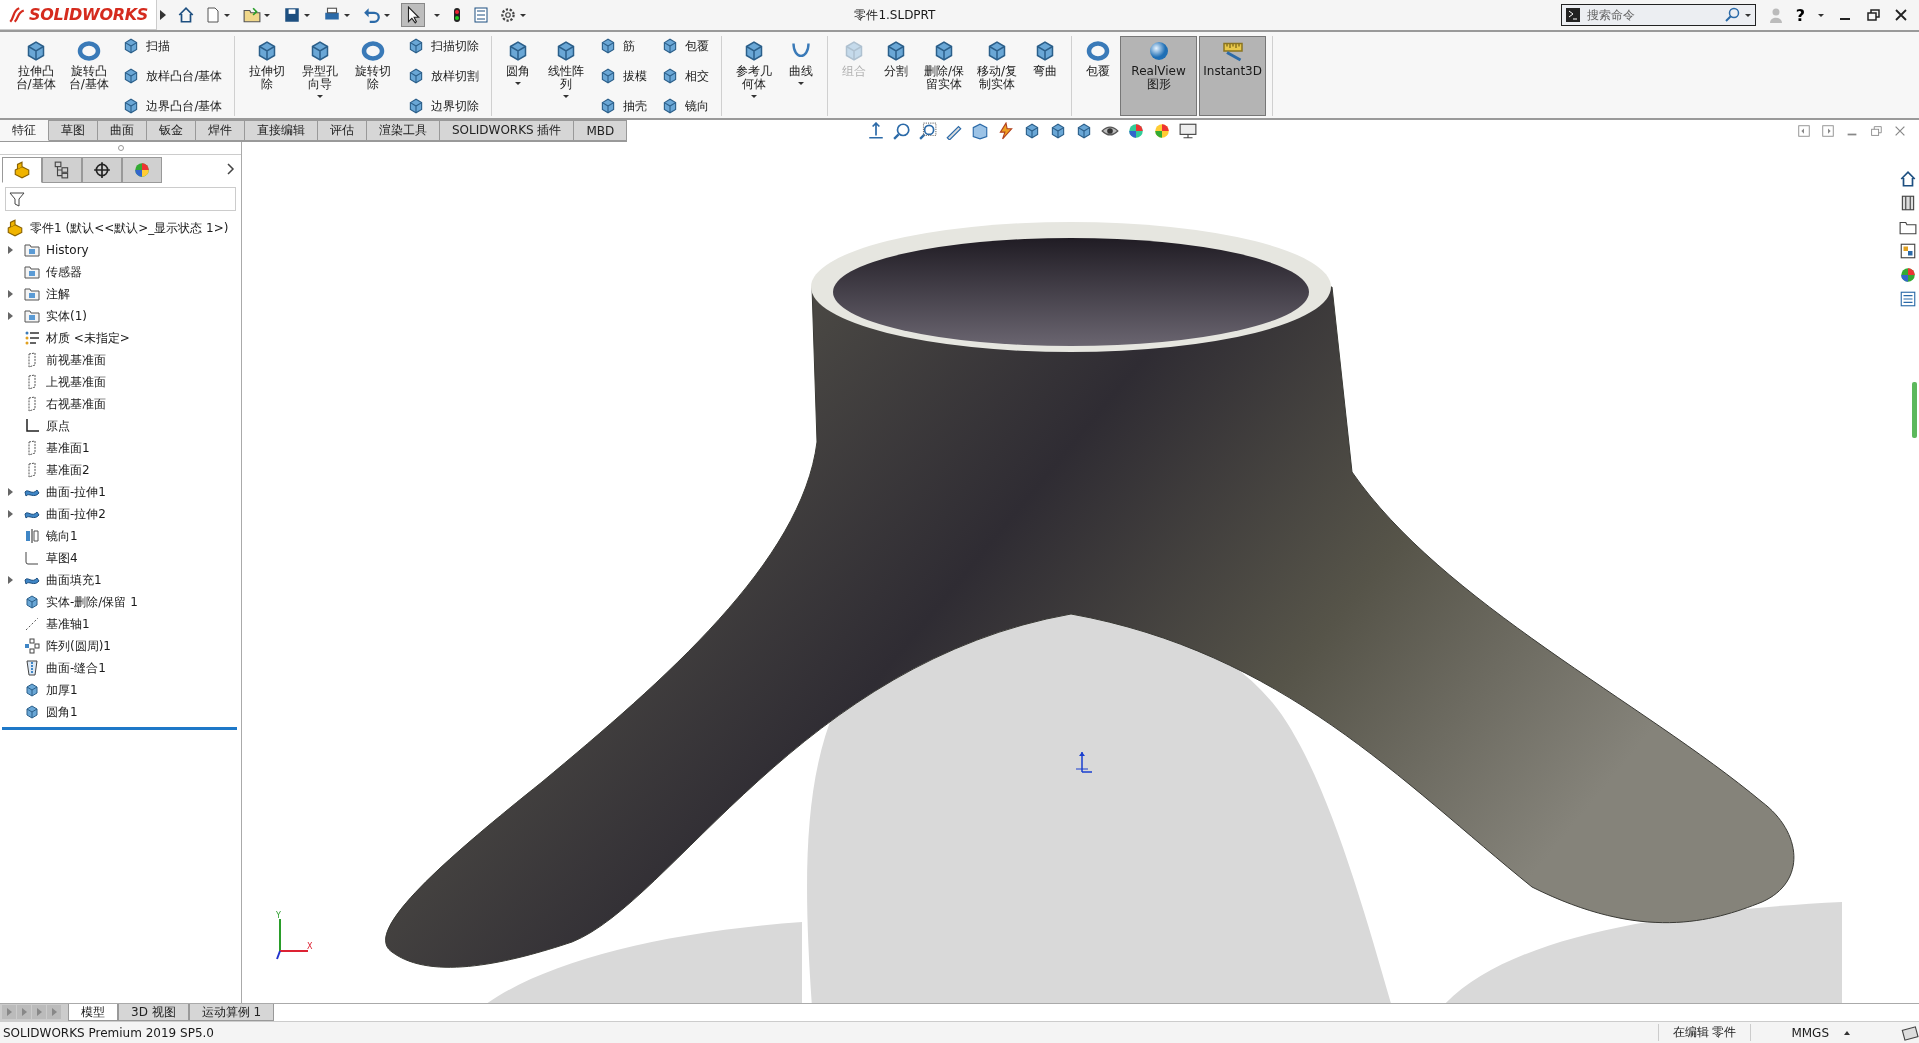 The height and width of the screenshot is (1043, 1919). Describe the element at coordinates (58, 426) in the screenshot. I see `tree-item: 原点` at that location.